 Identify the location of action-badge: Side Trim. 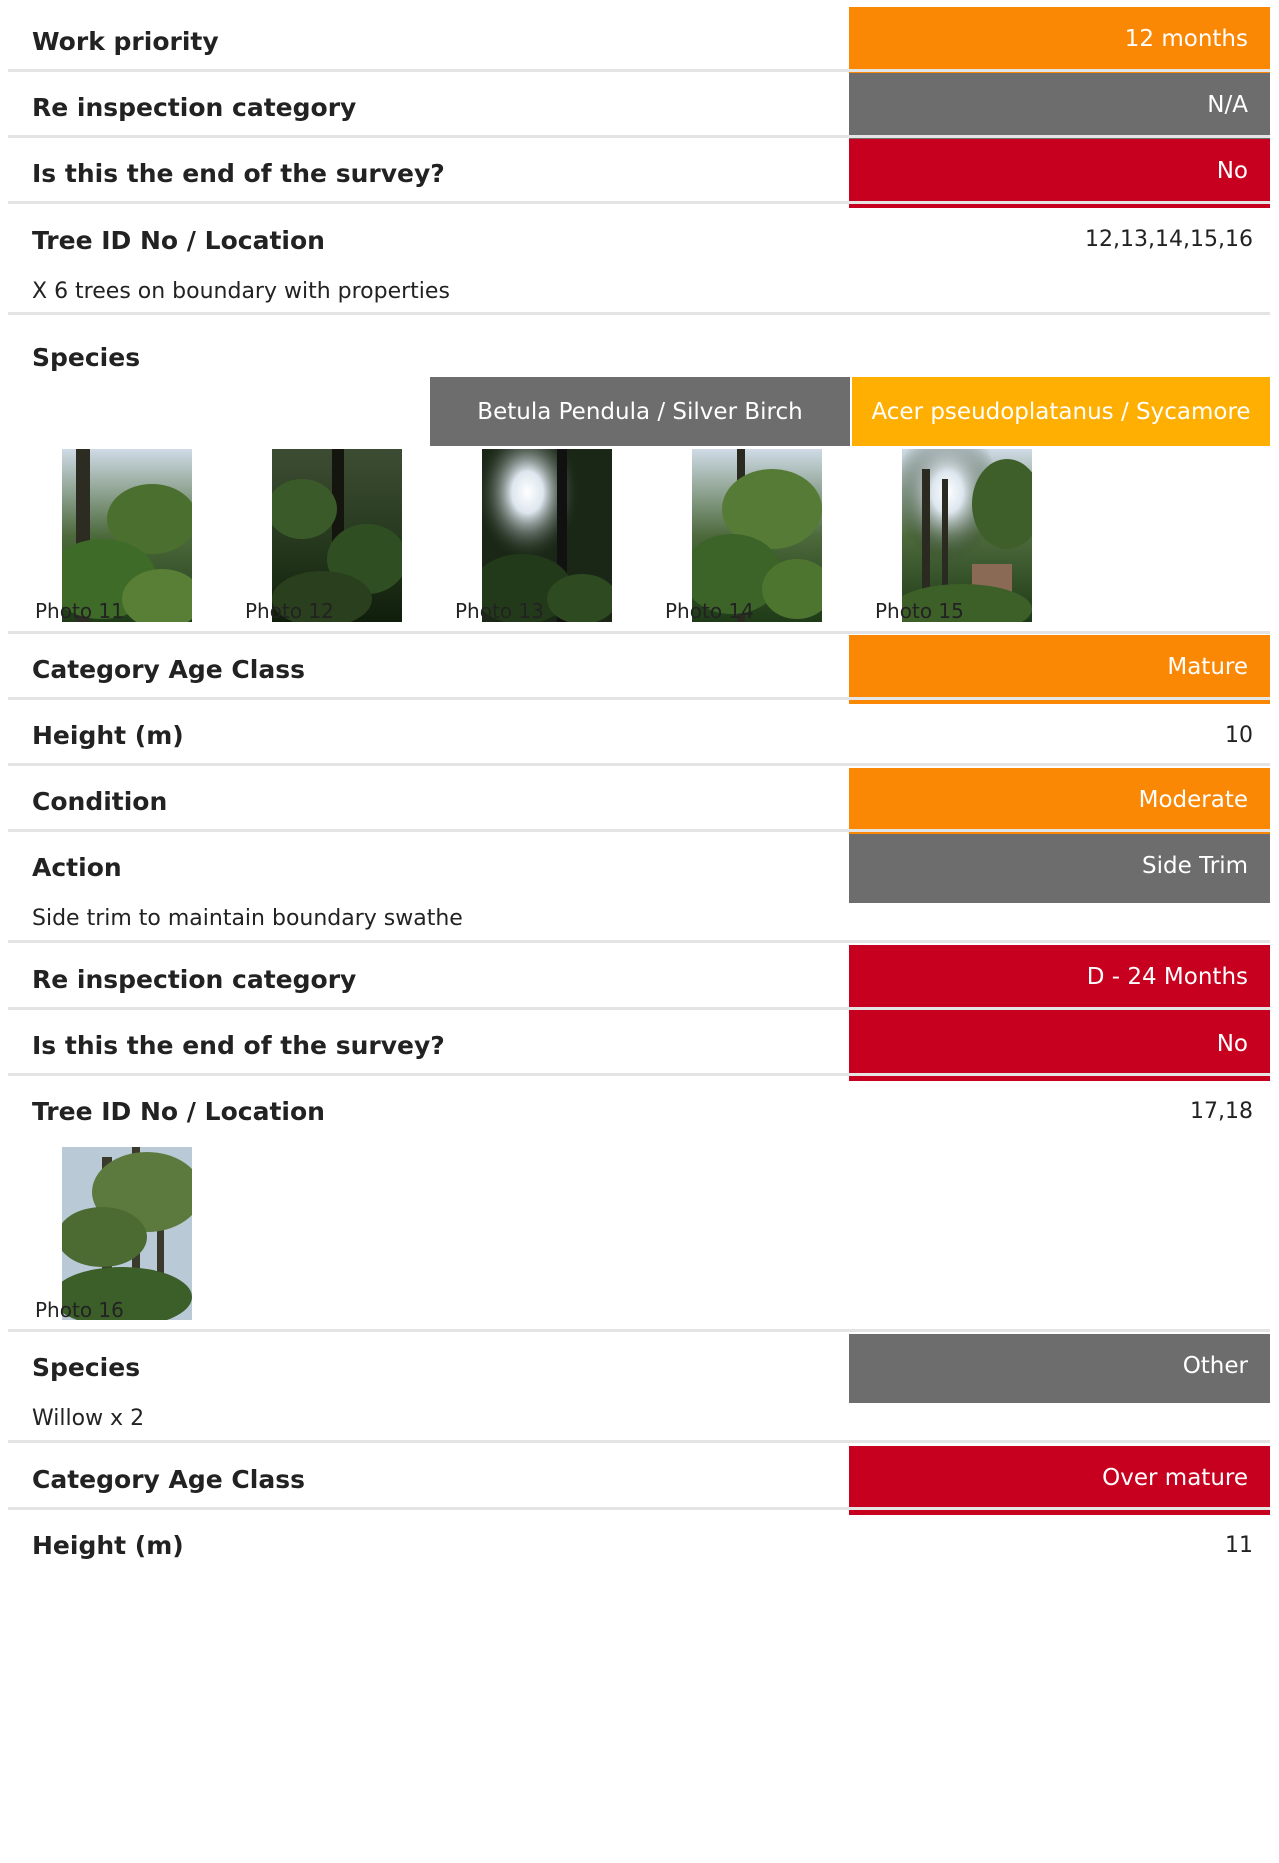
(1059, 868).